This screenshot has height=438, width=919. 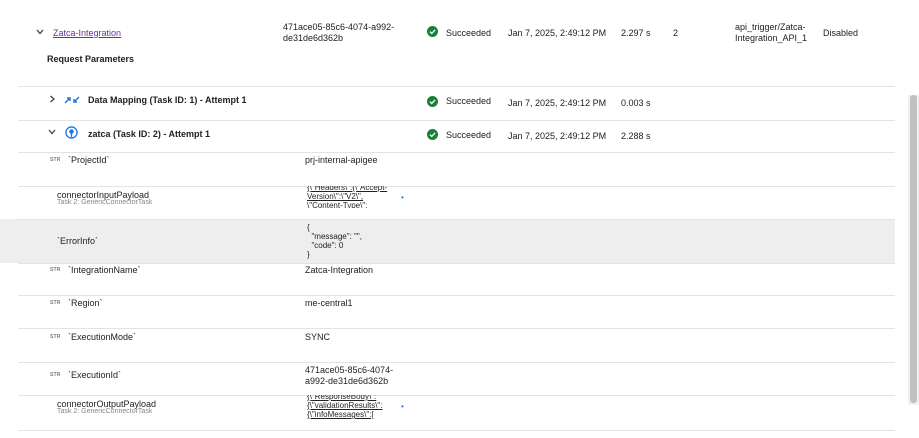 I want to click on task-duration: 2.288 s, so click(x=636, y=136).